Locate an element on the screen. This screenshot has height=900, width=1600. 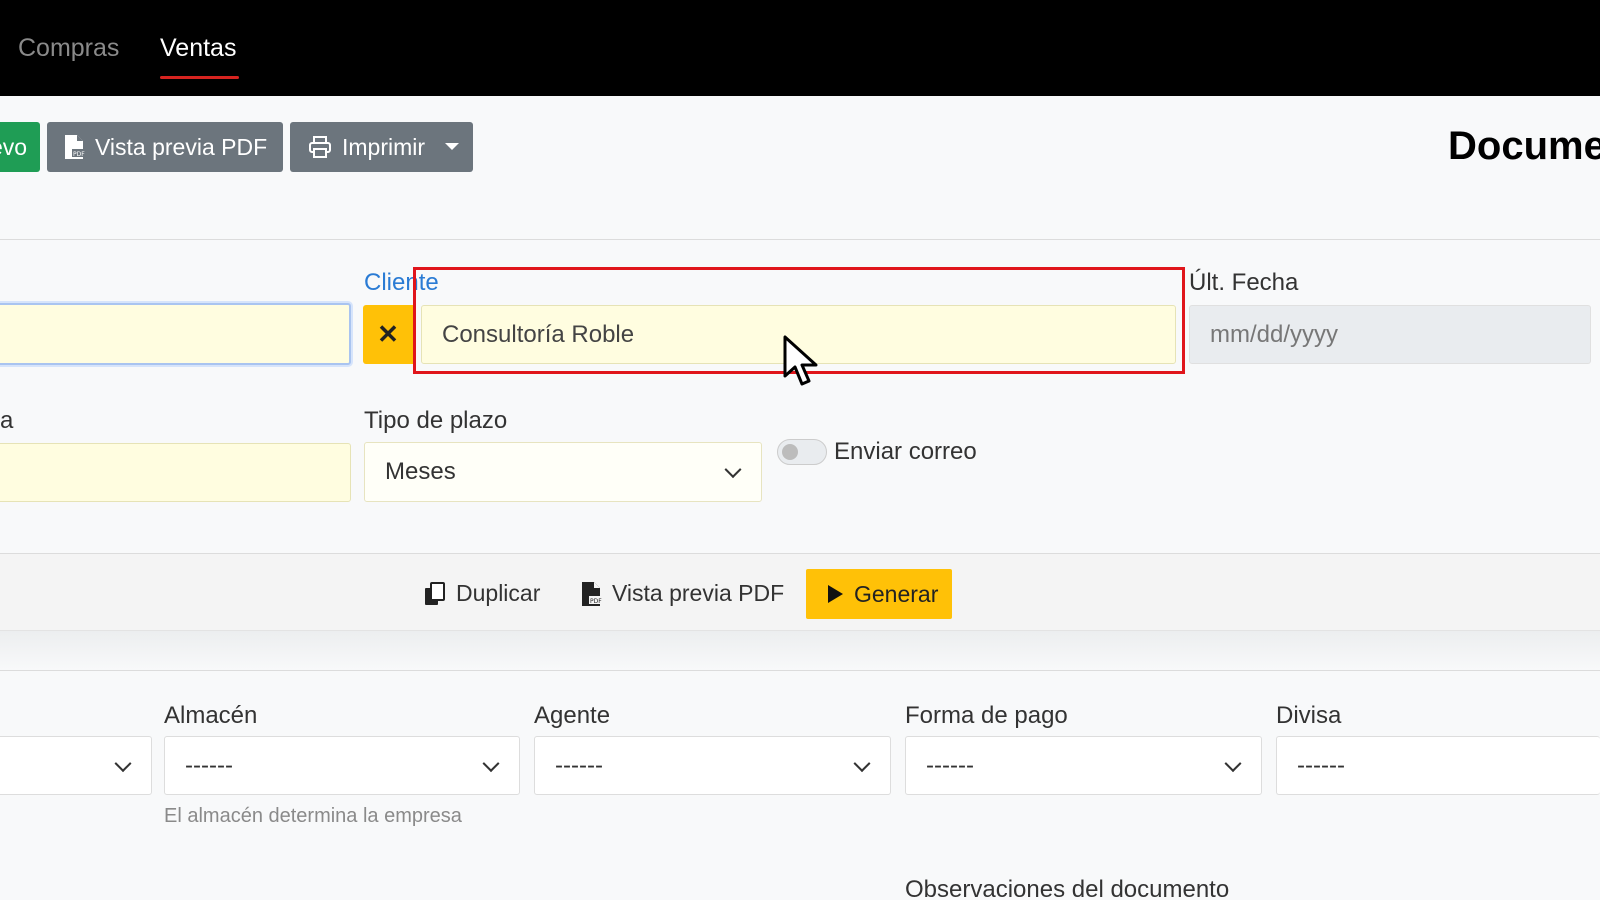
nav-item-compras: Compras is located at coordinates (68, 48).